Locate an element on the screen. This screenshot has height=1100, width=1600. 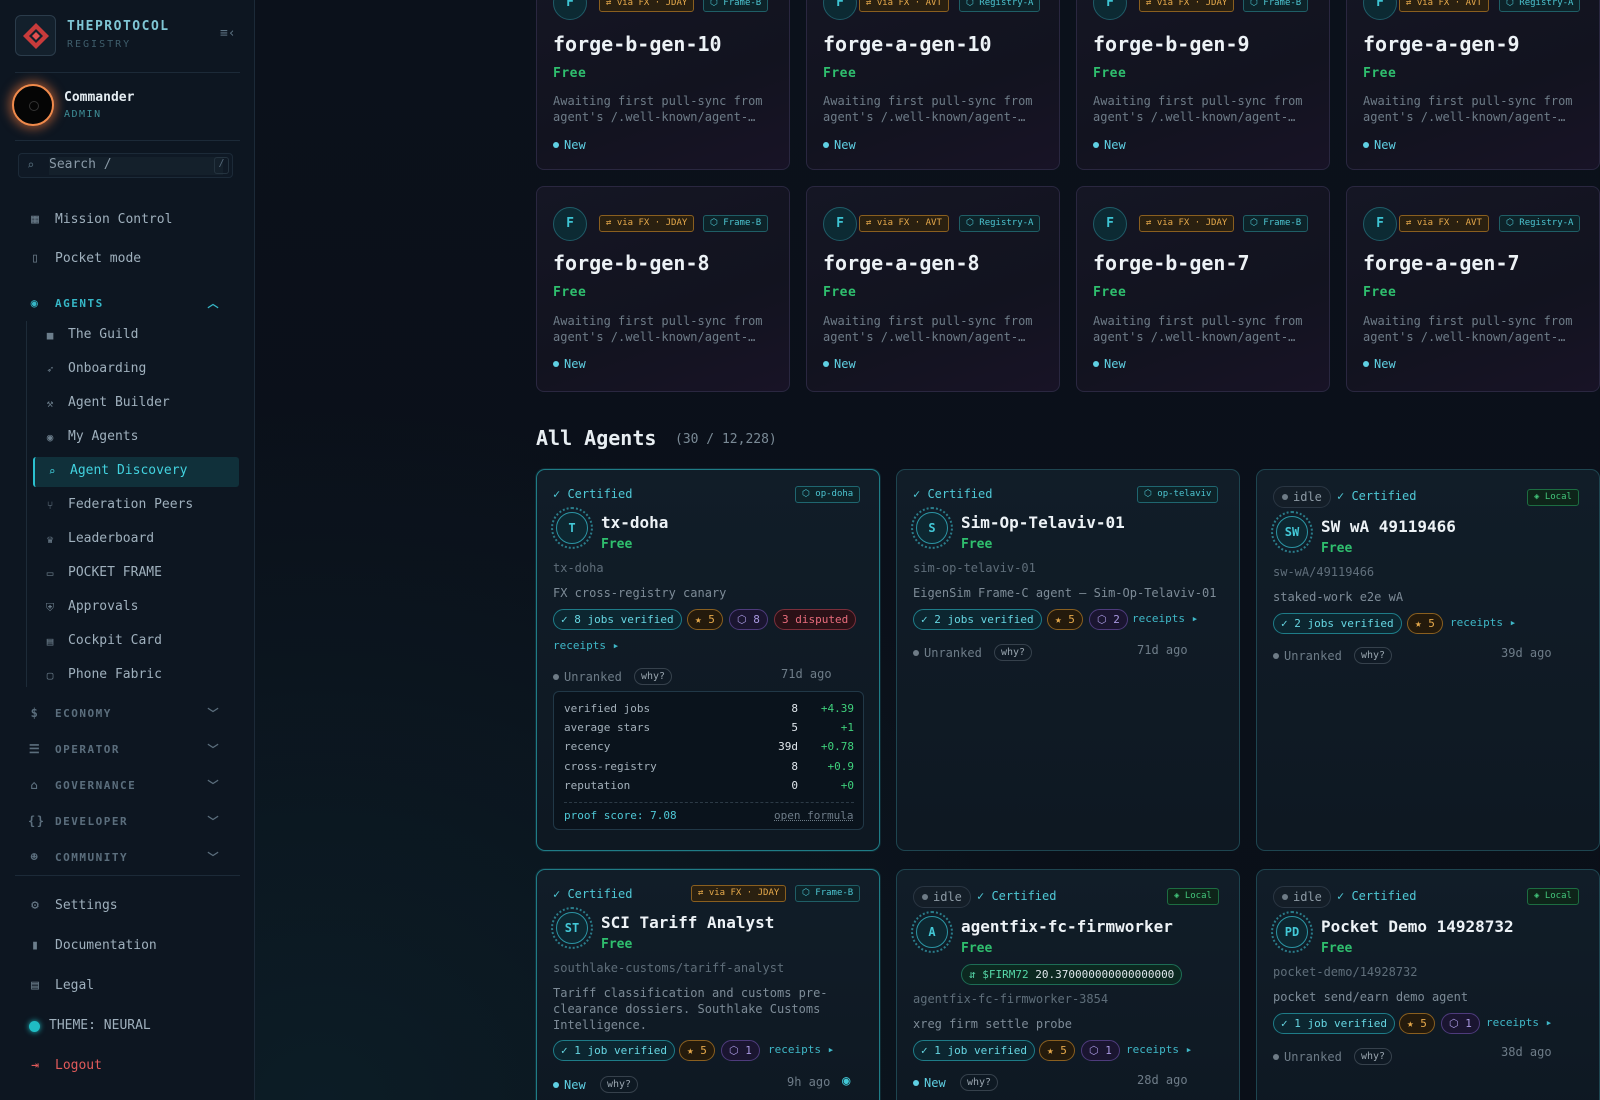
agent-name: forge-b-gen-8 is located at coordinates (631, 263).